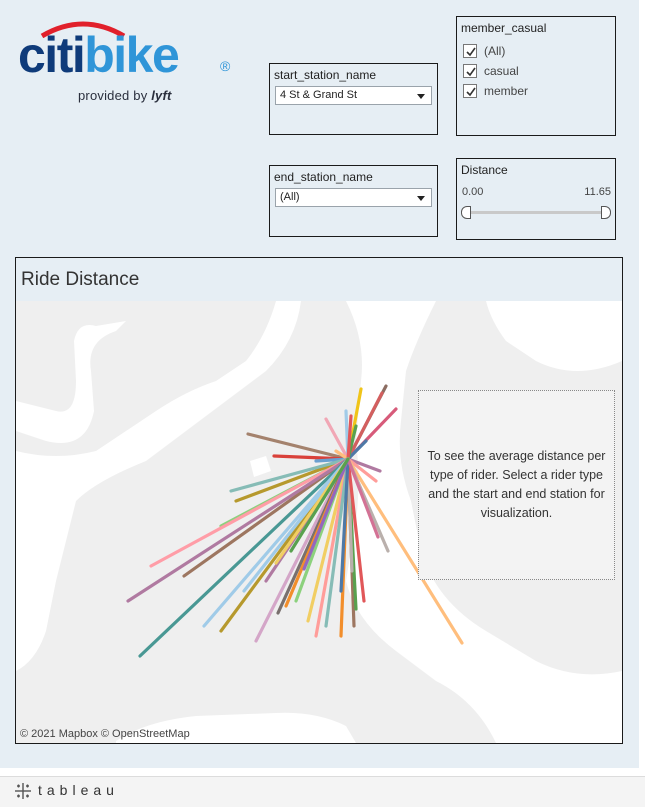 This screenshot has height=807, width=645. What do you see at coordinates (597, 192) in the screenshot?
I see `distance-max-value: 11.65` at bounding box center [597, 192].